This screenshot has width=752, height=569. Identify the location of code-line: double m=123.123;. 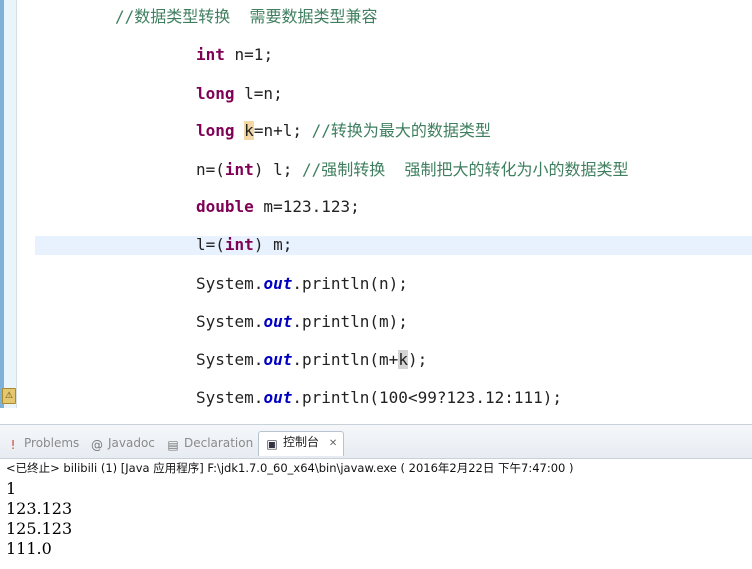
(278, 207).